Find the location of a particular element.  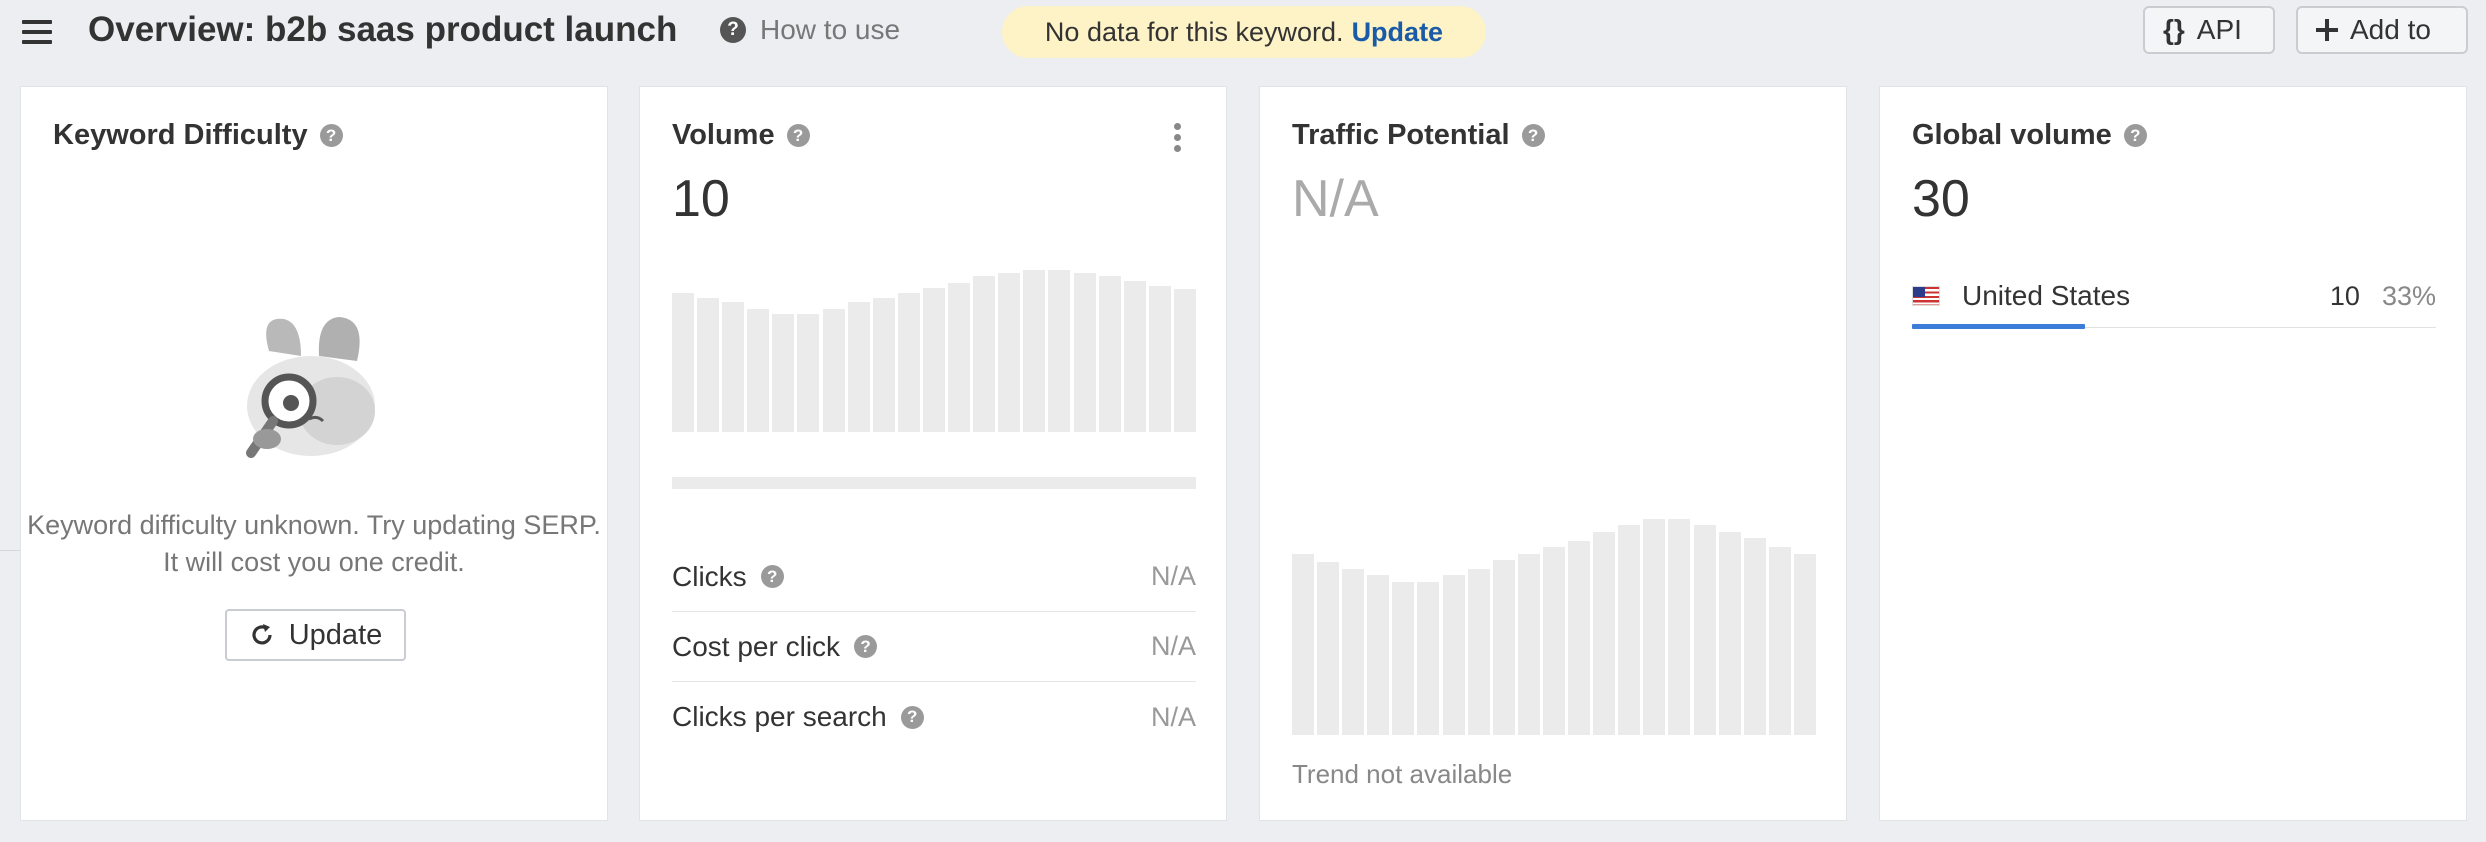

api-button: {} API is located at coordinates (2209, 30).